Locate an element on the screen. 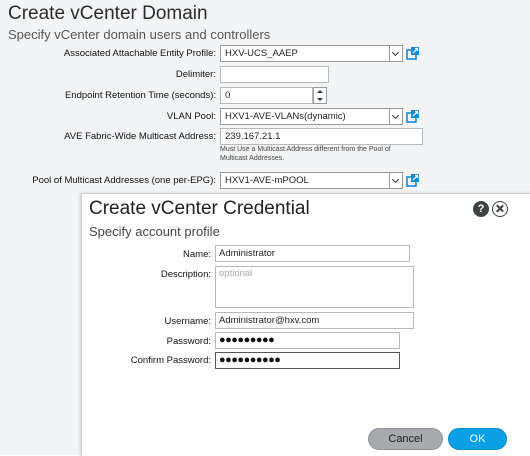  password-label: Password: is located at coordinates (188, 341).